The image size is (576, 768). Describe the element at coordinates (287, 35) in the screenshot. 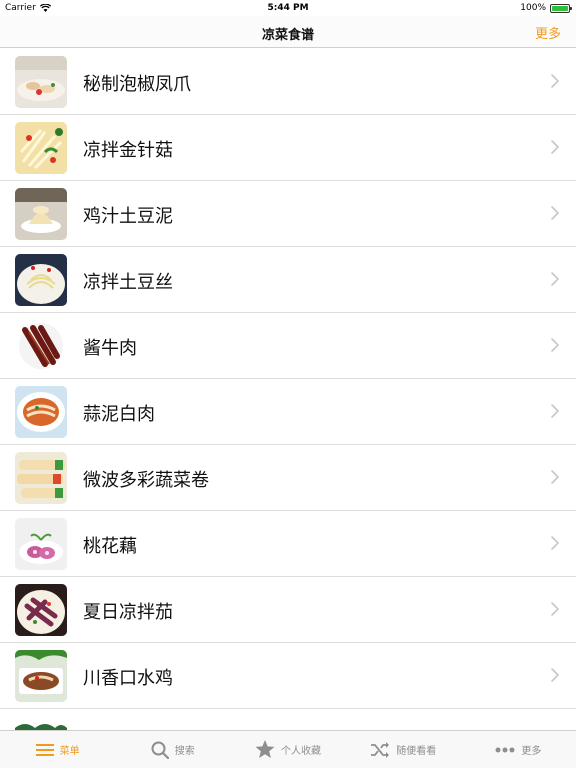

I see `page-title: 凉菜食谱` at that location.